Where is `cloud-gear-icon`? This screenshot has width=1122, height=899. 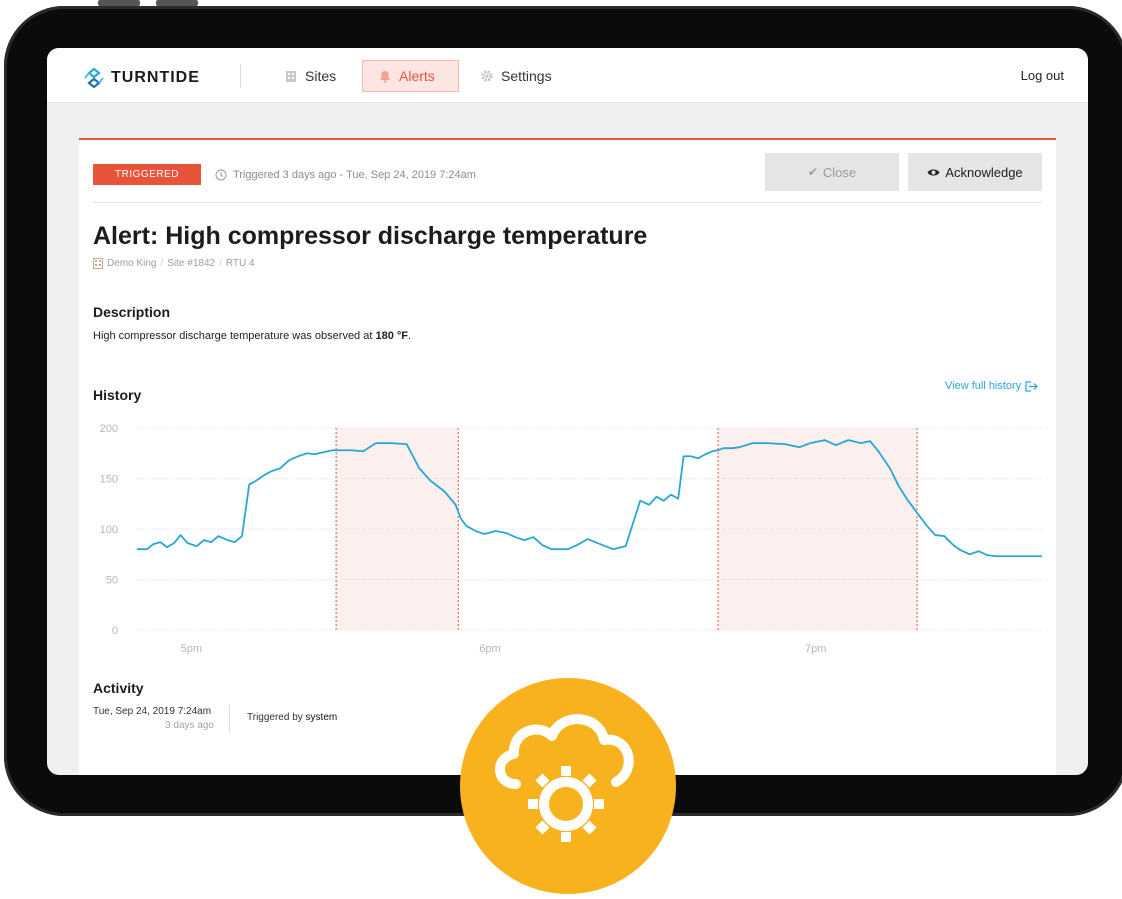
cloud-gear-icon is located at coordinates (564, 778).